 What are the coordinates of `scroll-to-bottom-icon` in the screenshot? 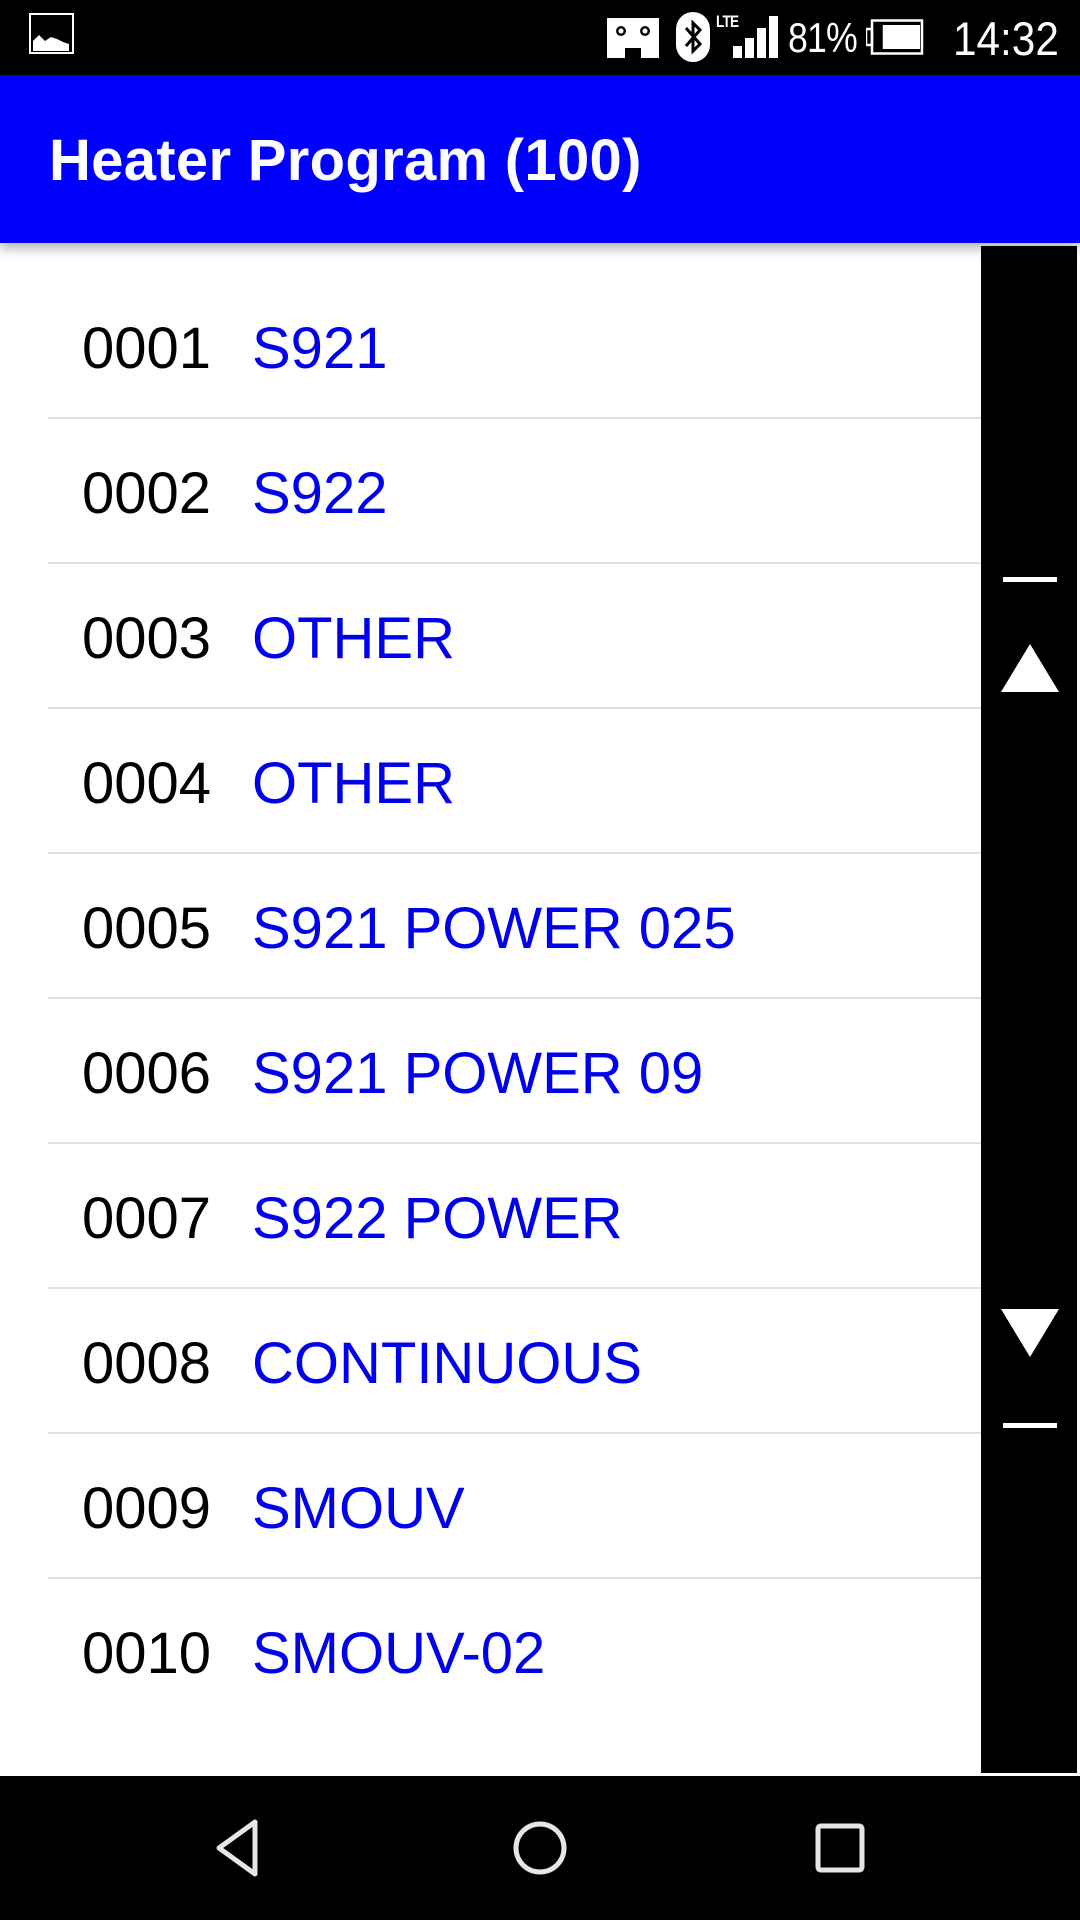 It's located at (1030, 1425).